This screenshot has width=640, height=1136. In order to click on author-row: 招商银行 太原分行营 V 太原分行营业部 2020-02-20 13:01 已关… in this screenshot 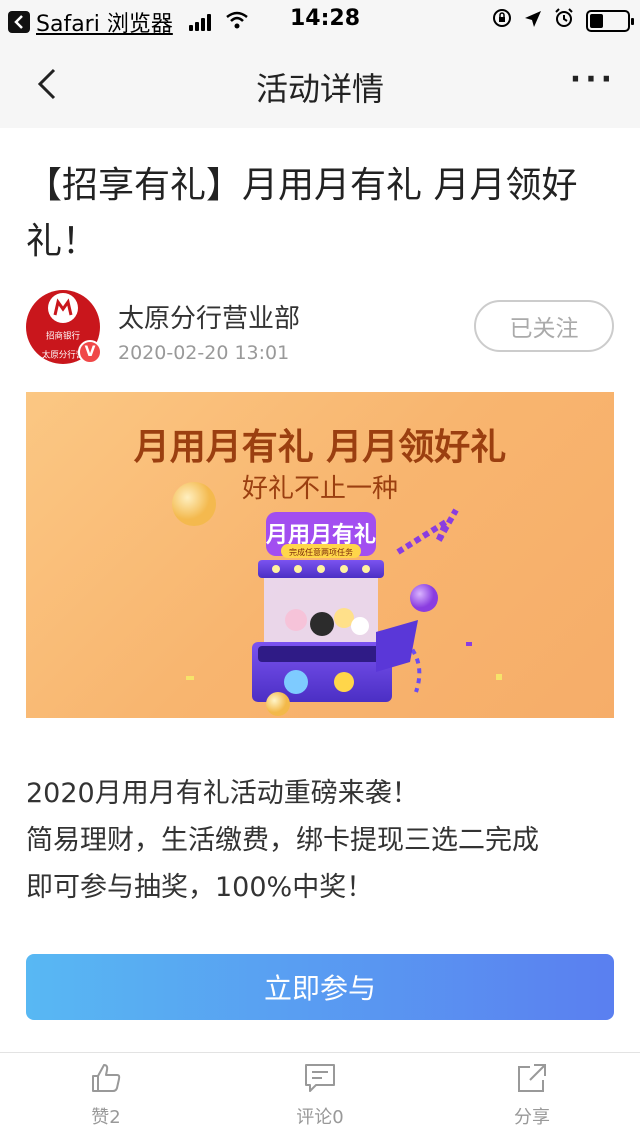, I will do `click(320, 330)`.